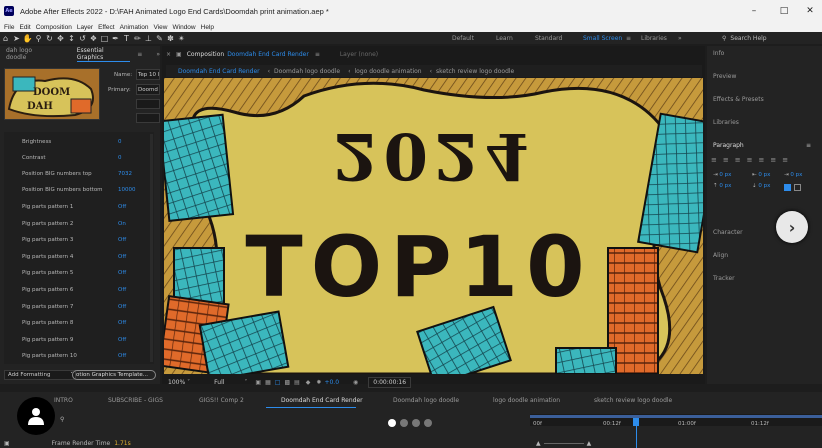 This screenshot has width=822, height=448. I want to click on zoom-out-icon: ▲, so click(538, 443).